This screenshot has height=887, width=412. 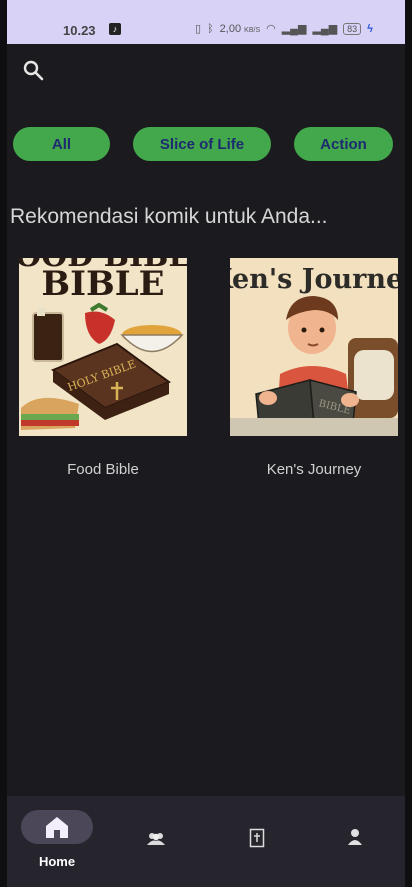 What do you see at coordinates (33, 70) in the screenshot?
I see `search-icon` at bounding box center [33, 70].